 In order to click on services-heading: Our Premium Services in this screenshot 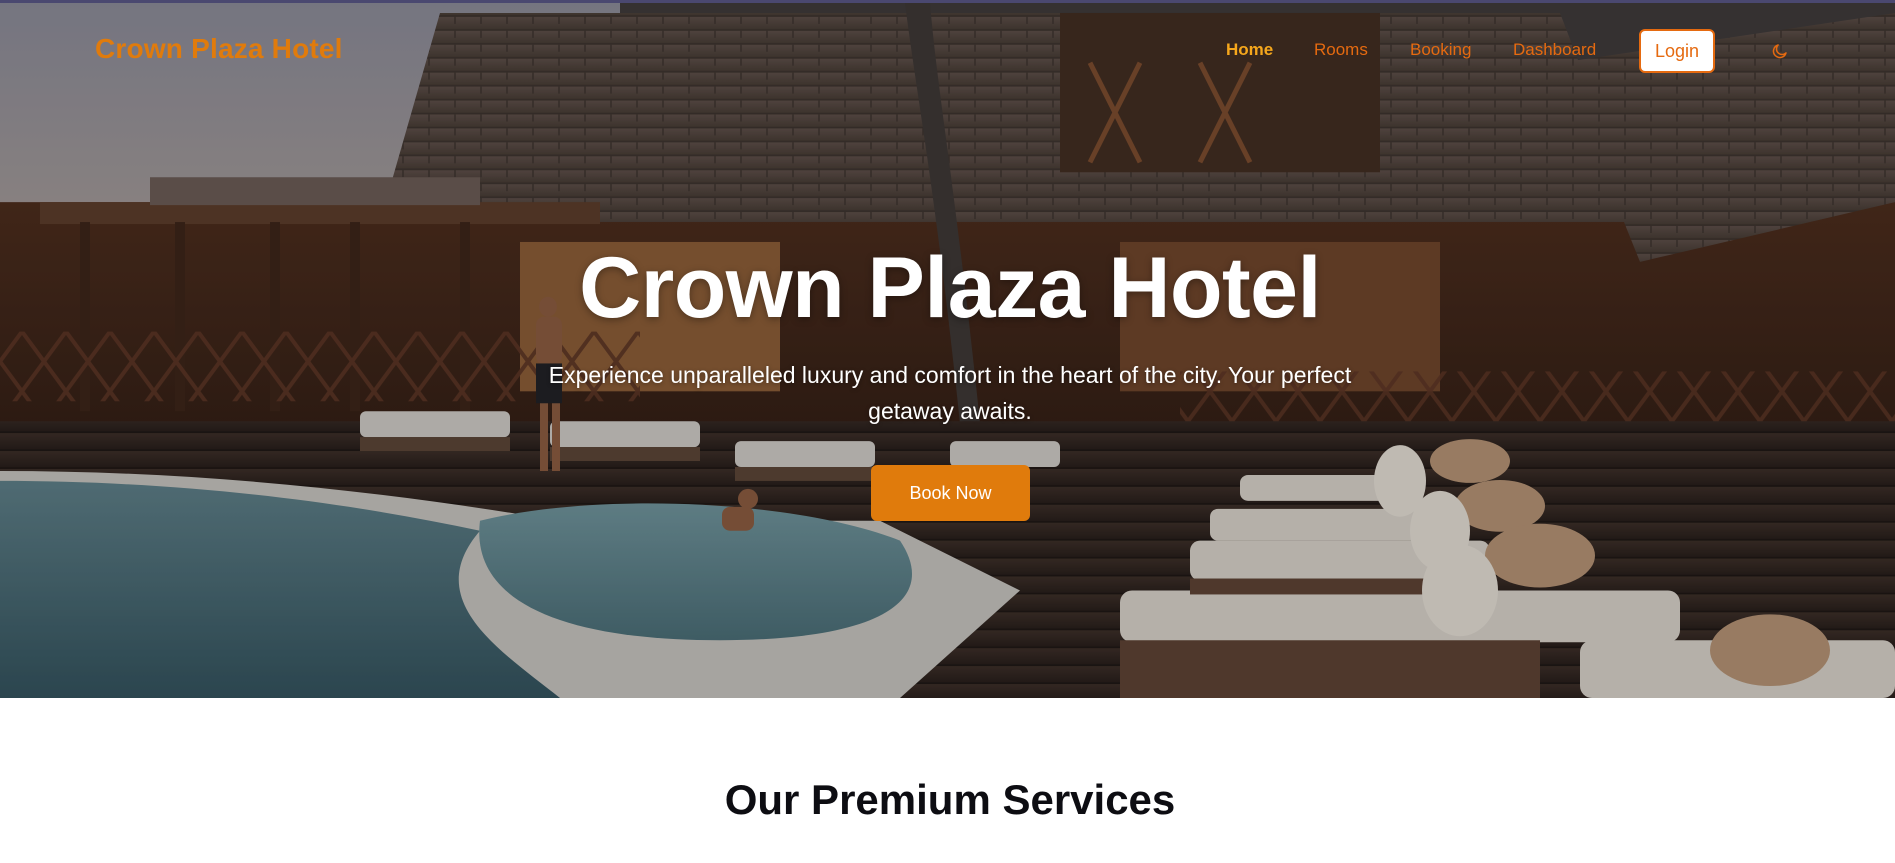, I will do `click(950, 799)`.